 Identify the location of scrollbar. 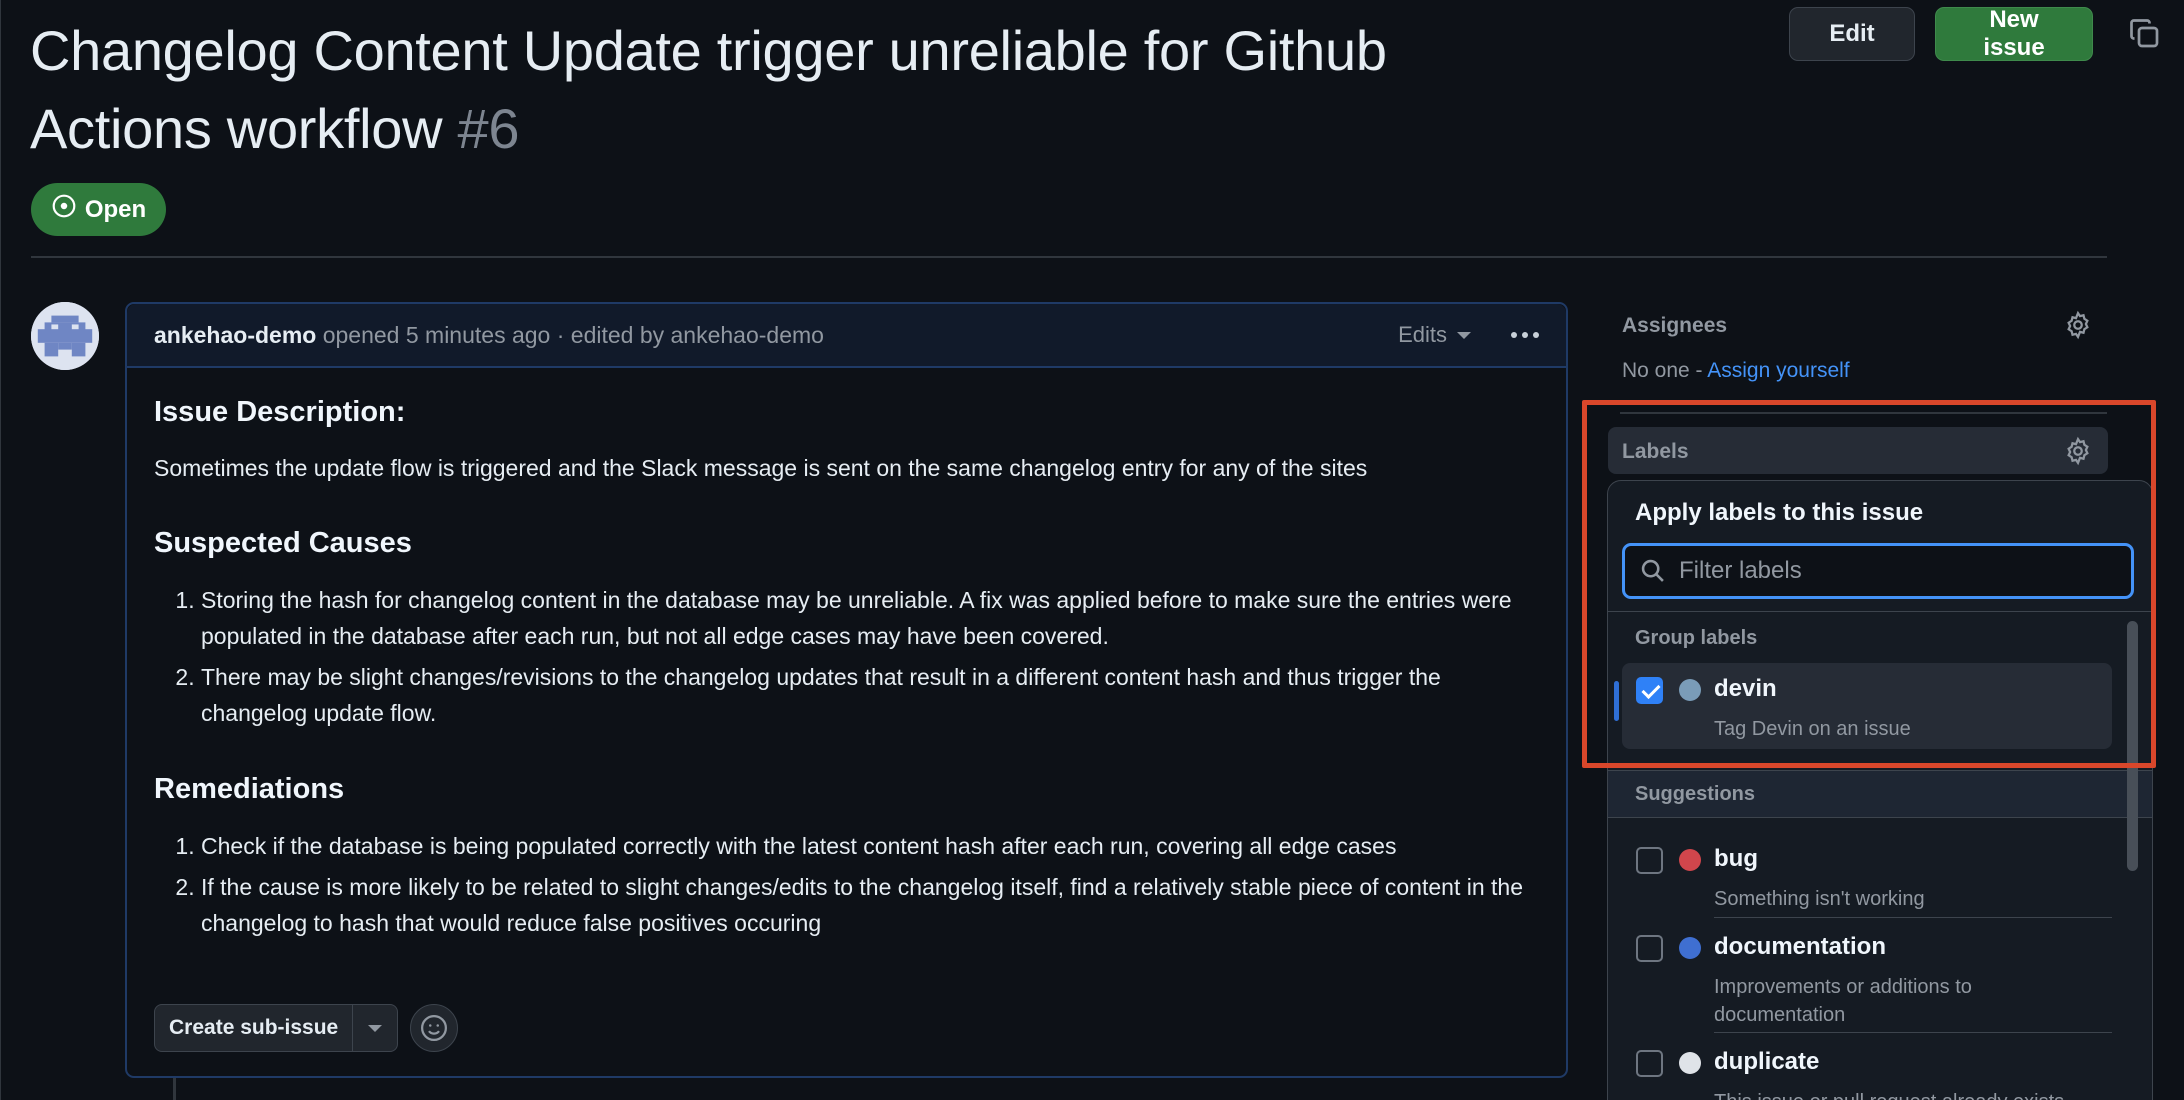
(2132, 746).